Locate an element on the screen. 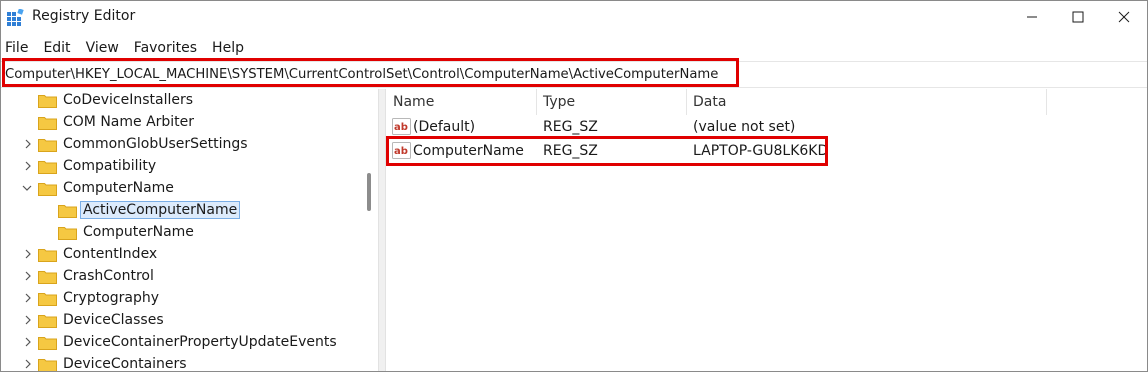  scrollbar-thumb is located at coordinates (369, 192).